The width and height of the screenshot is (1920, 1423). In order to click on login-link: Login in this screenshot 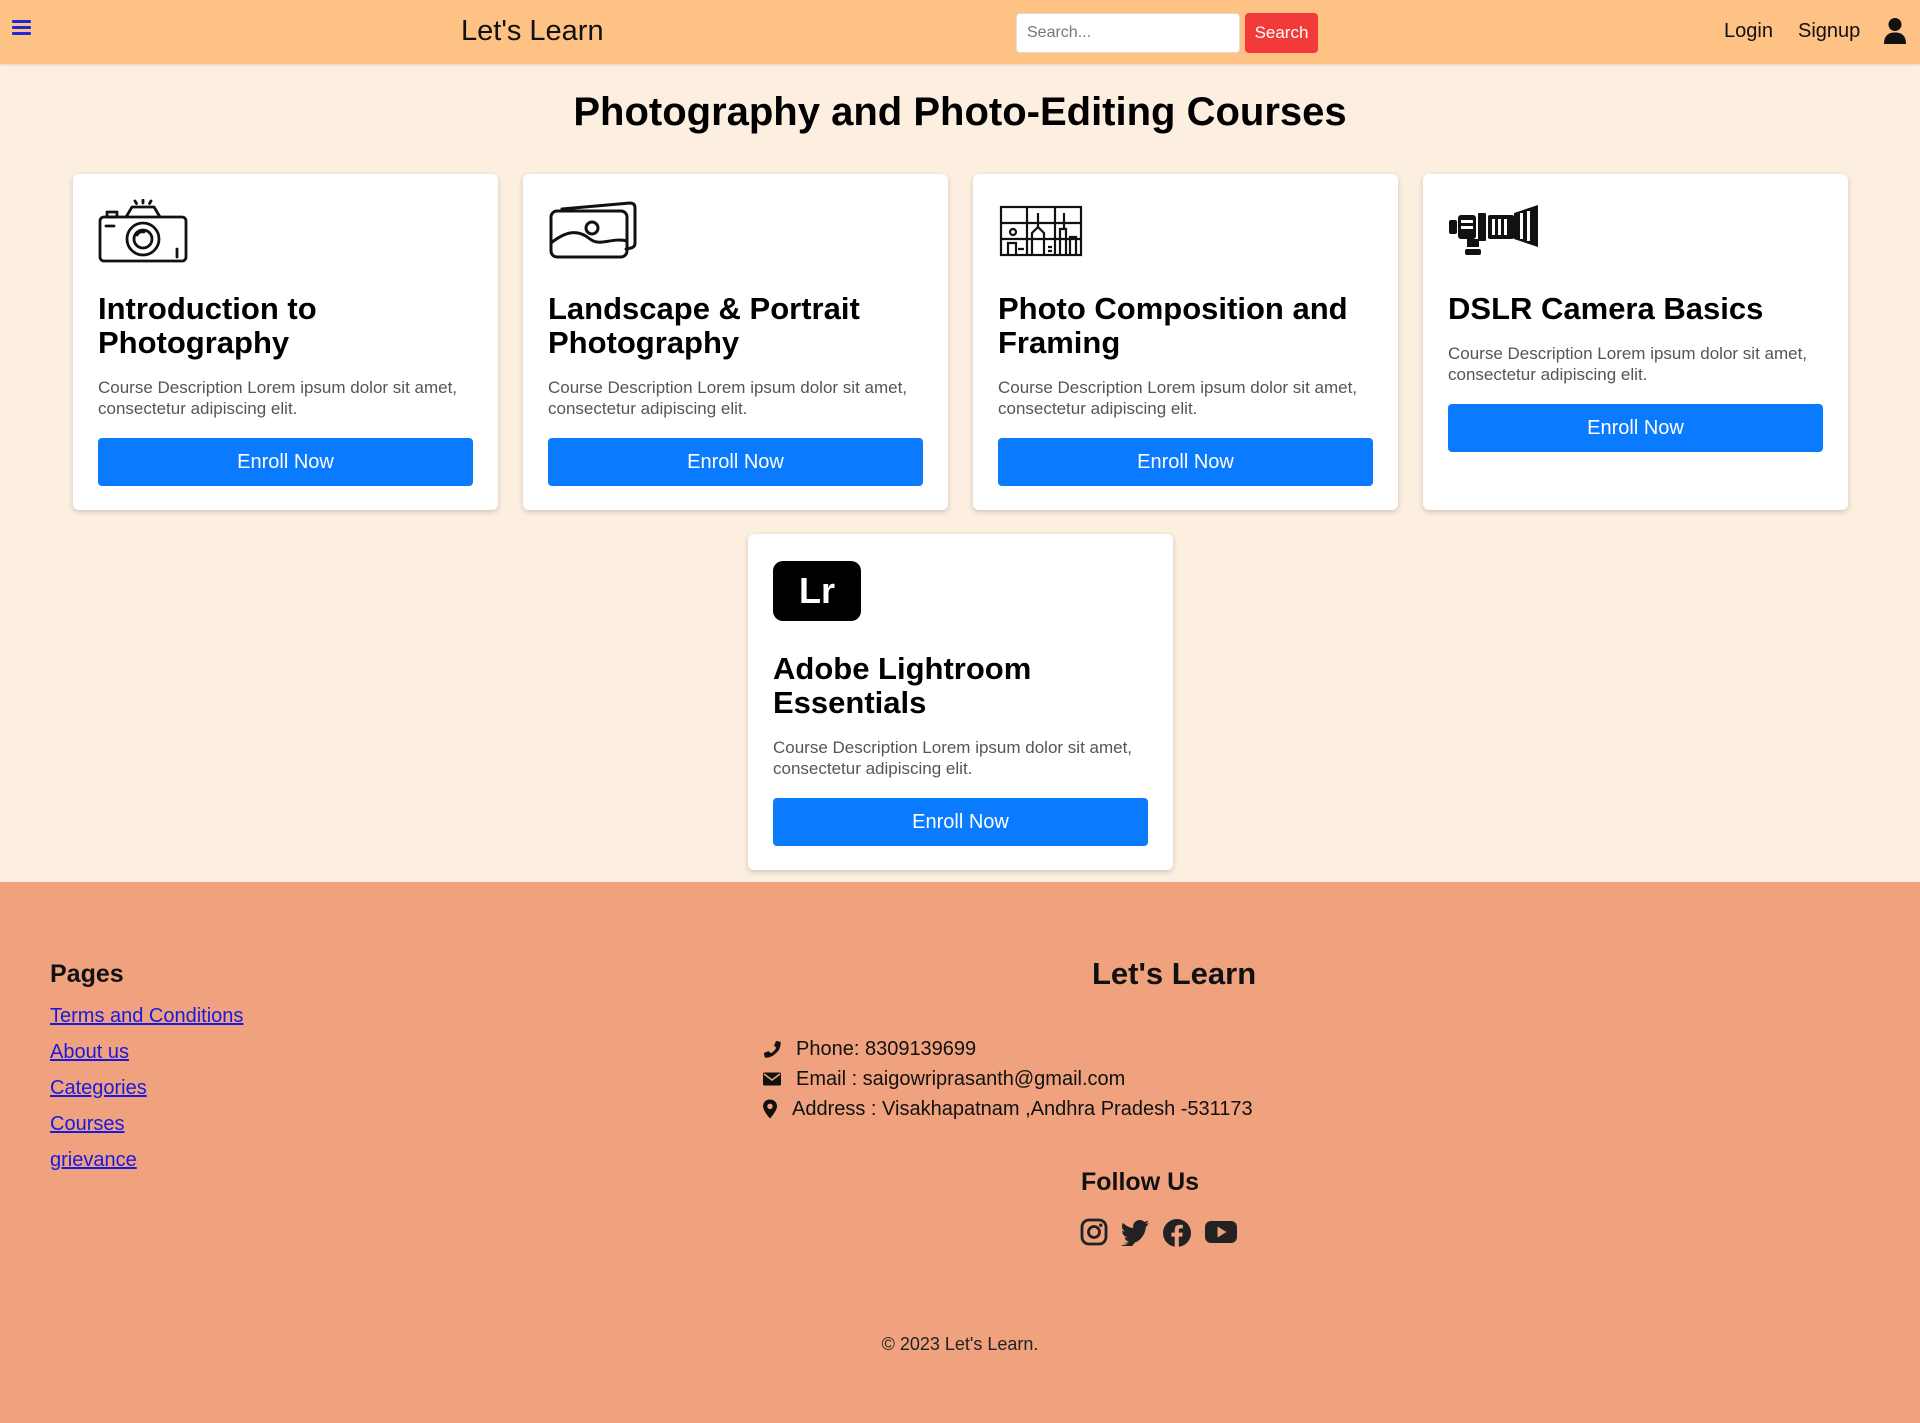, I will do `click(1748, 31)`.